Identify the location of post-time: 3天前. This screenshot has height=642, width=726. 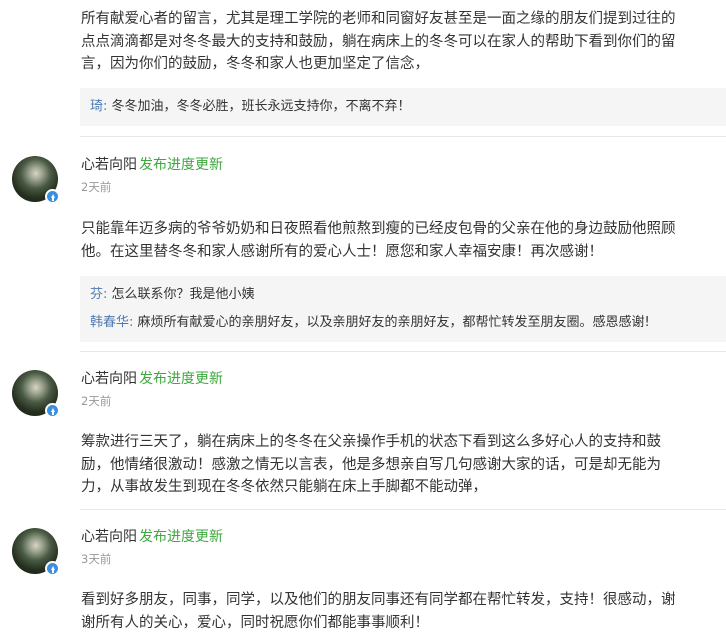
(96, 559).